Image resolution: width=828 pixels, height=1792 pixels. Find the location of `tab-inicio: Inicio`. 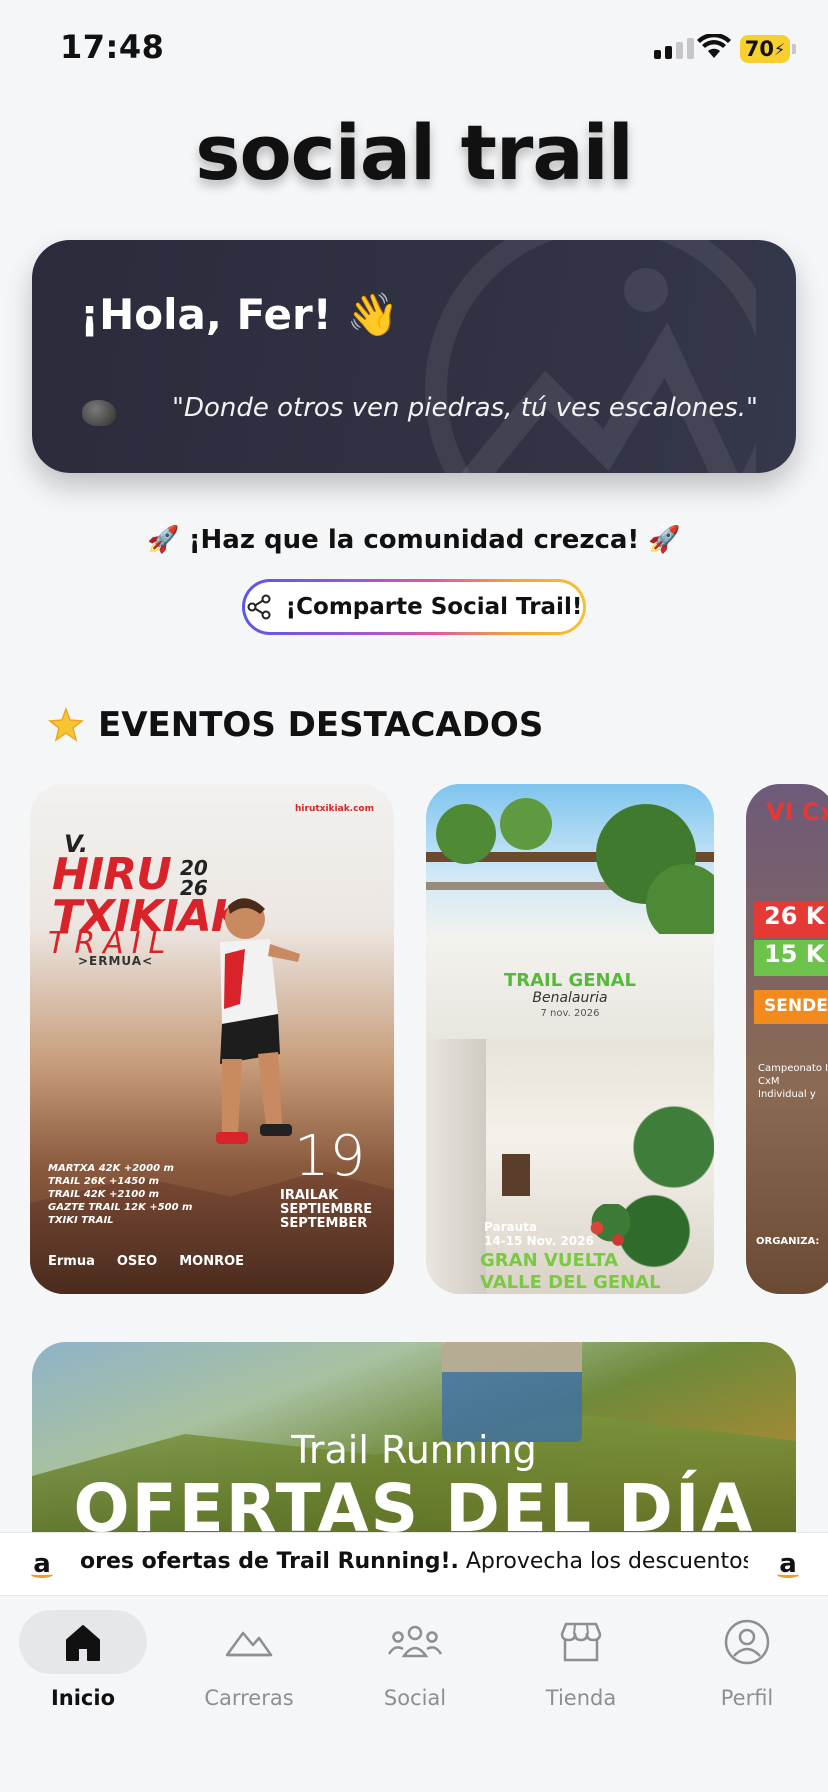

tab-inicio: Inicio is located at coordinates (83, 1661).